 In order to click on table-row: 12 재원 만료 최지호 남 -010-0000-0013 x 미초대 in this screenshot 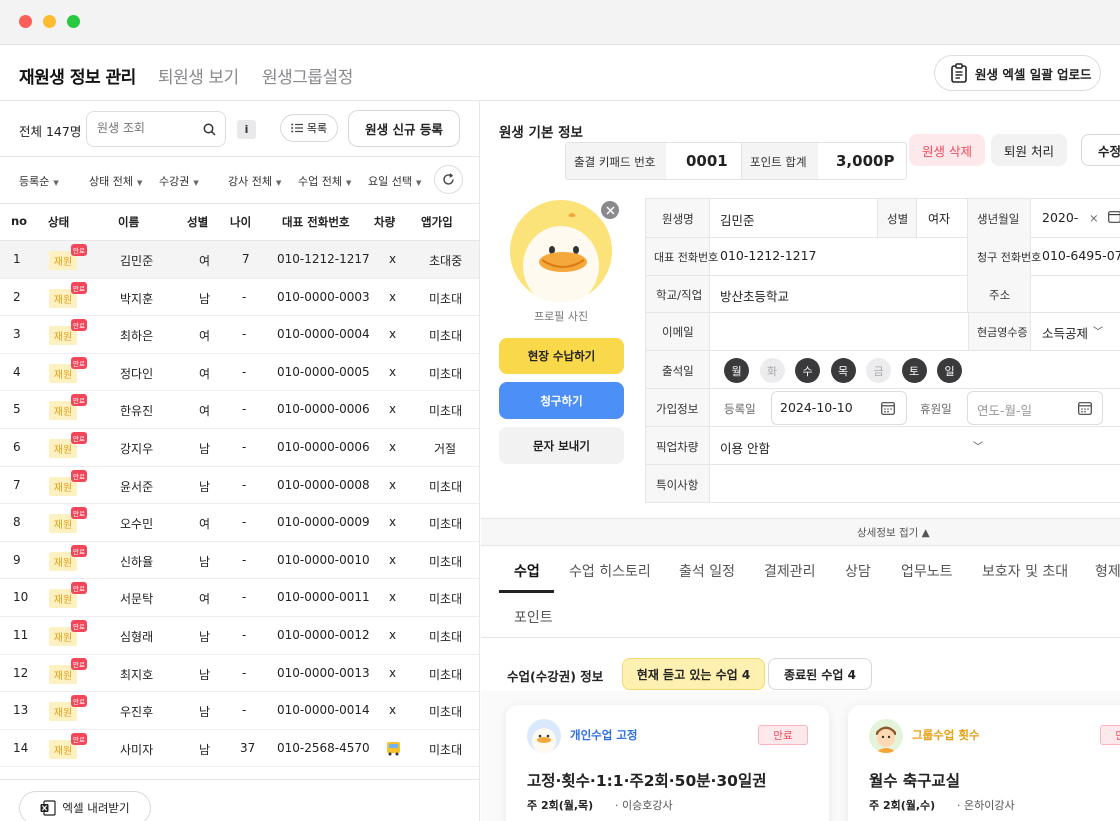, I will do `click(239, 674)`.